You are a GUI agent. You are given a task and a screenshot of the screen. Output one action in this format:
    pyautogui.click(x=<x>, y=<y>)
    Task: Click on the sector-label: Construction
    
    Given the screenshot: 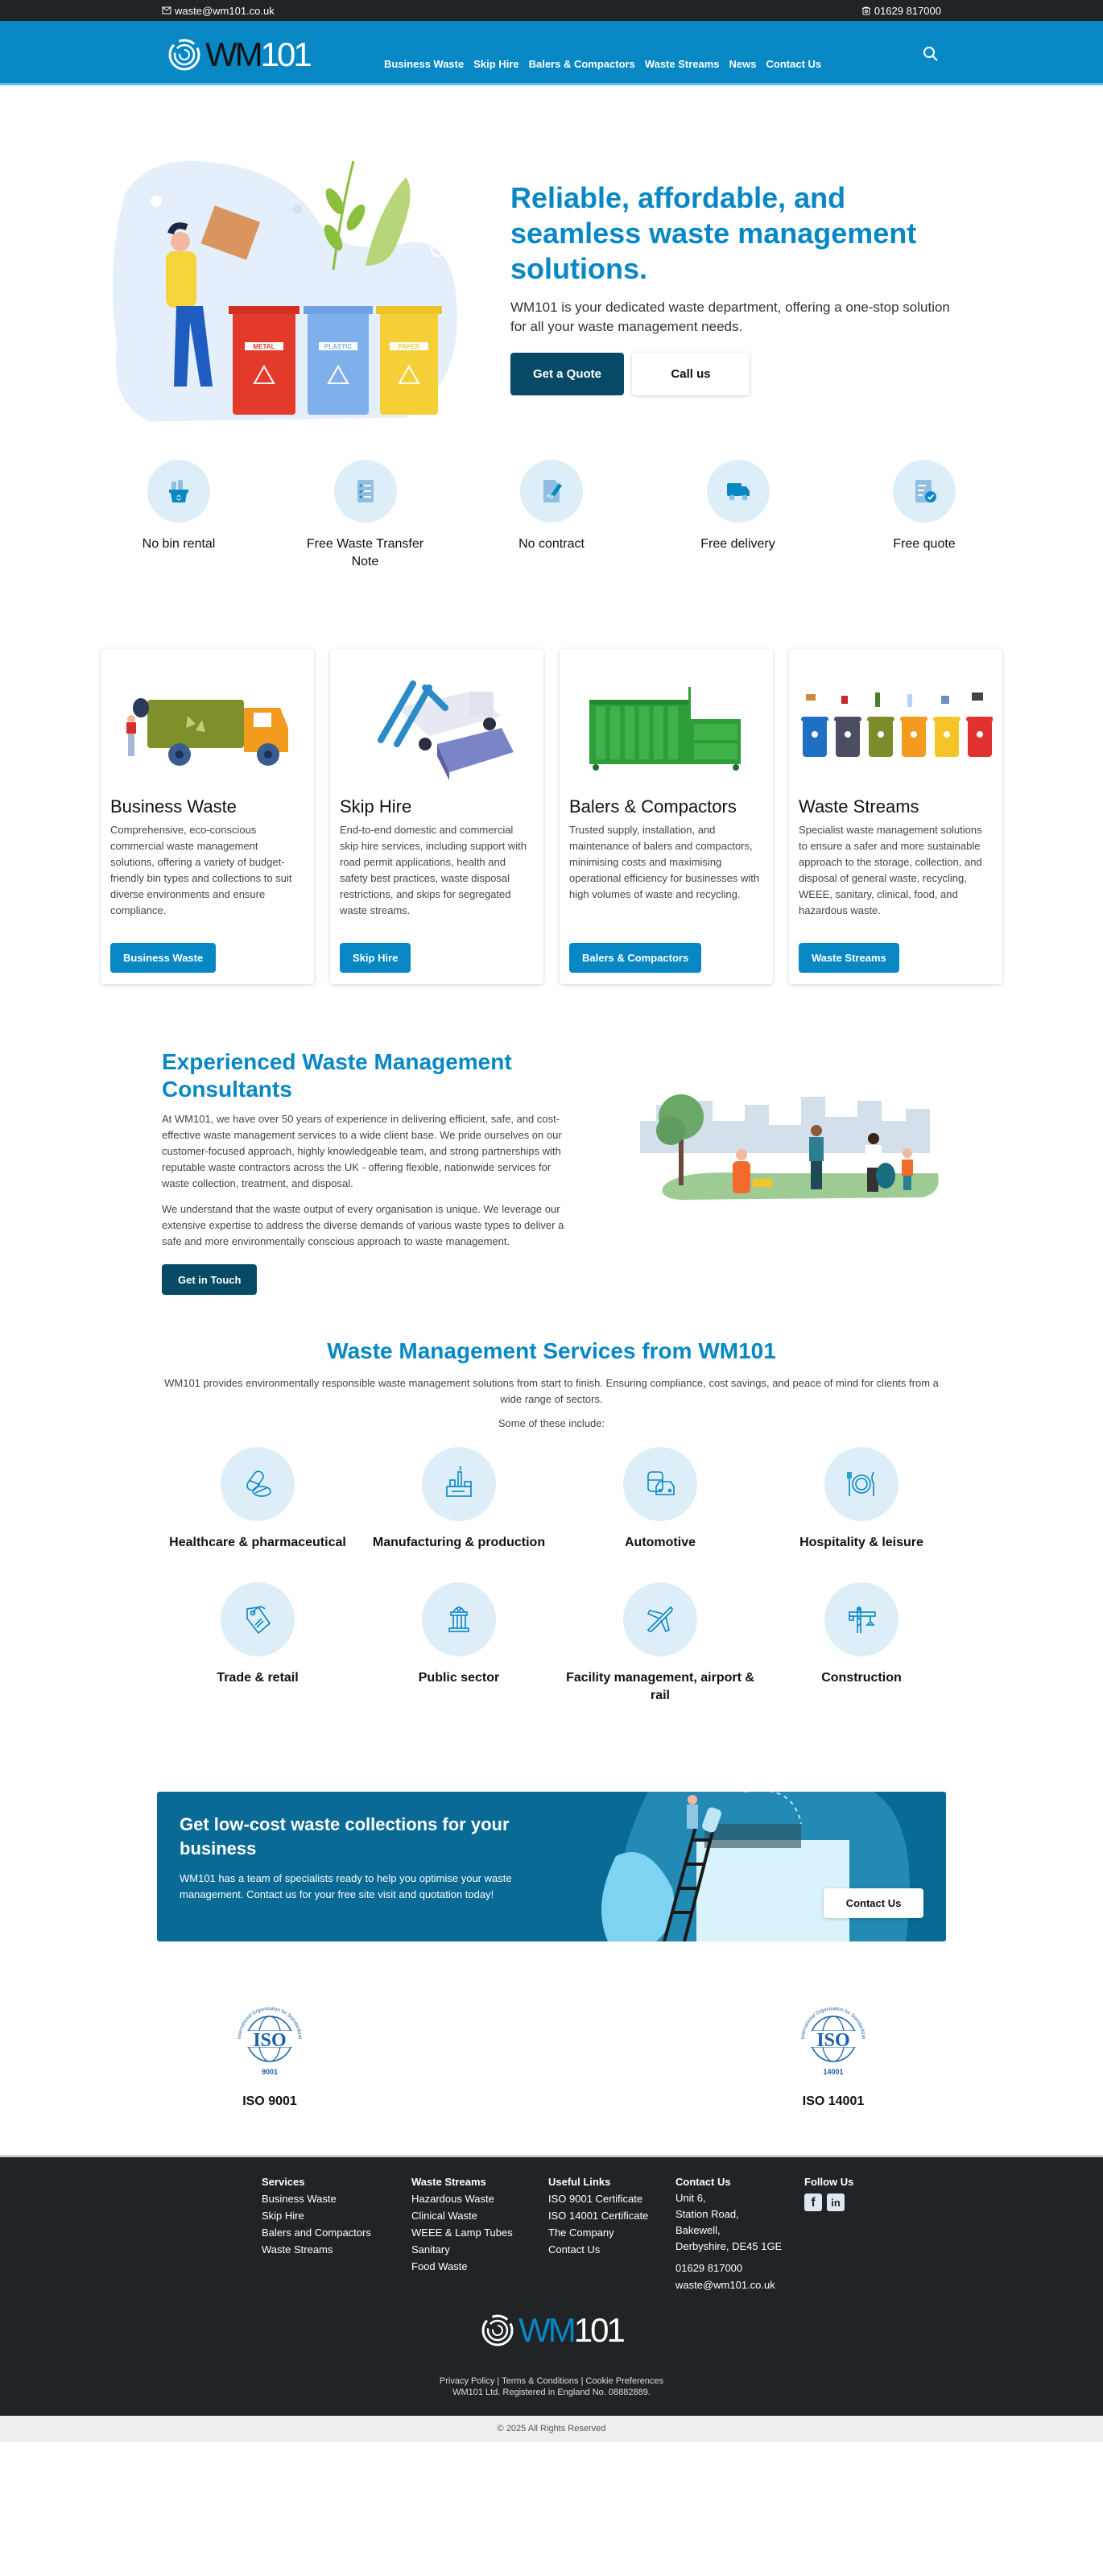 What is the action you would take?
    pyautogui.click(x=861, y=1678)
    